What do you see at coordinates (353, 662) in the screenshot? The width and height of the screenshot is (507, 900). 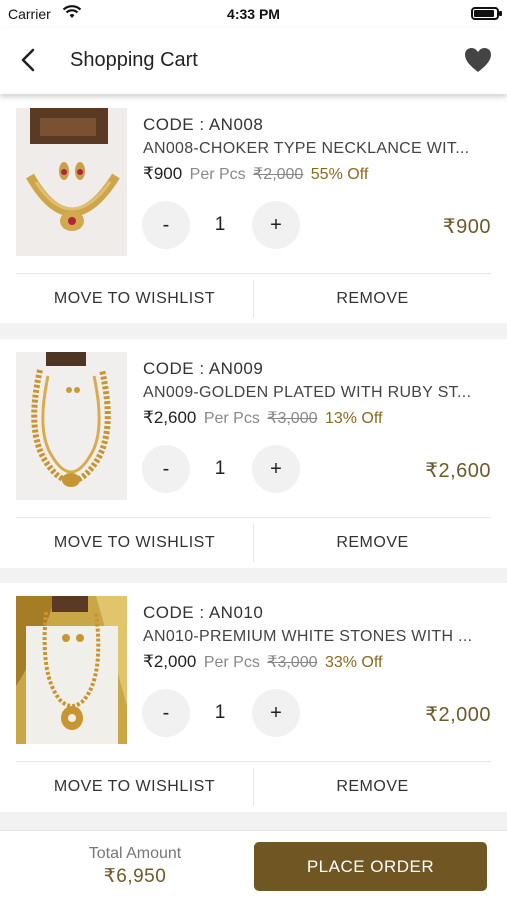 I see `discount-label: 33% Off` at bounding box center [353, 662].